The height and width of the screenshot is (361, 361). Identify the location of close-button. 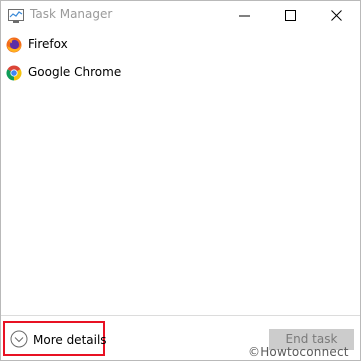
(337, 16).